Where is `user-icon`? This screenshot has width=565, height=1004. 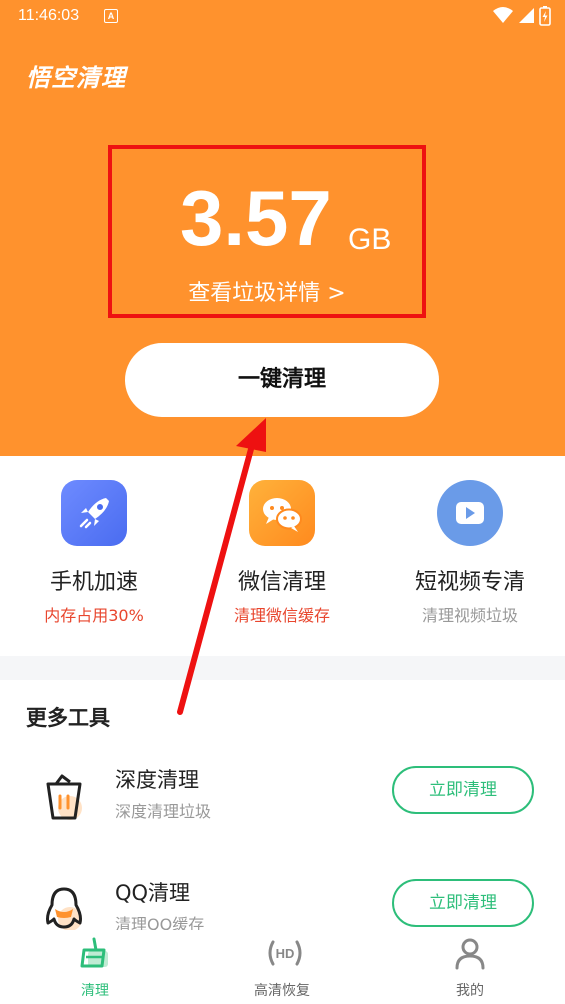 user-icon is located at coordinates (470, 953).